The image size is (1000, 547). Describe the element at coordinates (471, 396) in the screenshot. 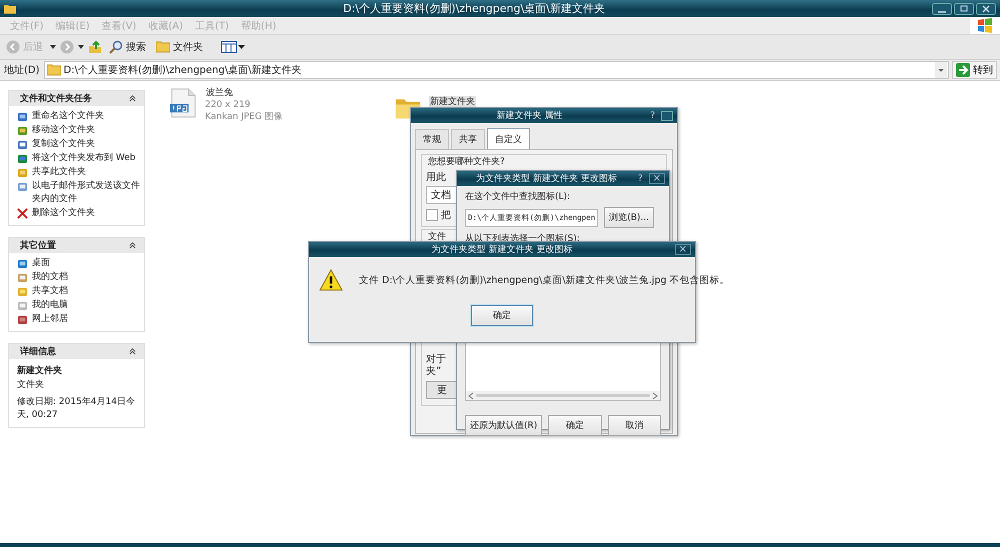

I see `scroll-left-icon` at that location.